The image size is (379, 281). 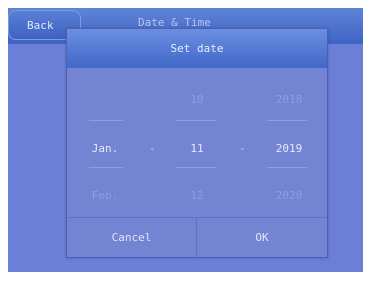 What do you see at coordinates (196, 167) in the screenshot?
I see `day-selection-line-bottom` at bounding box center [196, 167].